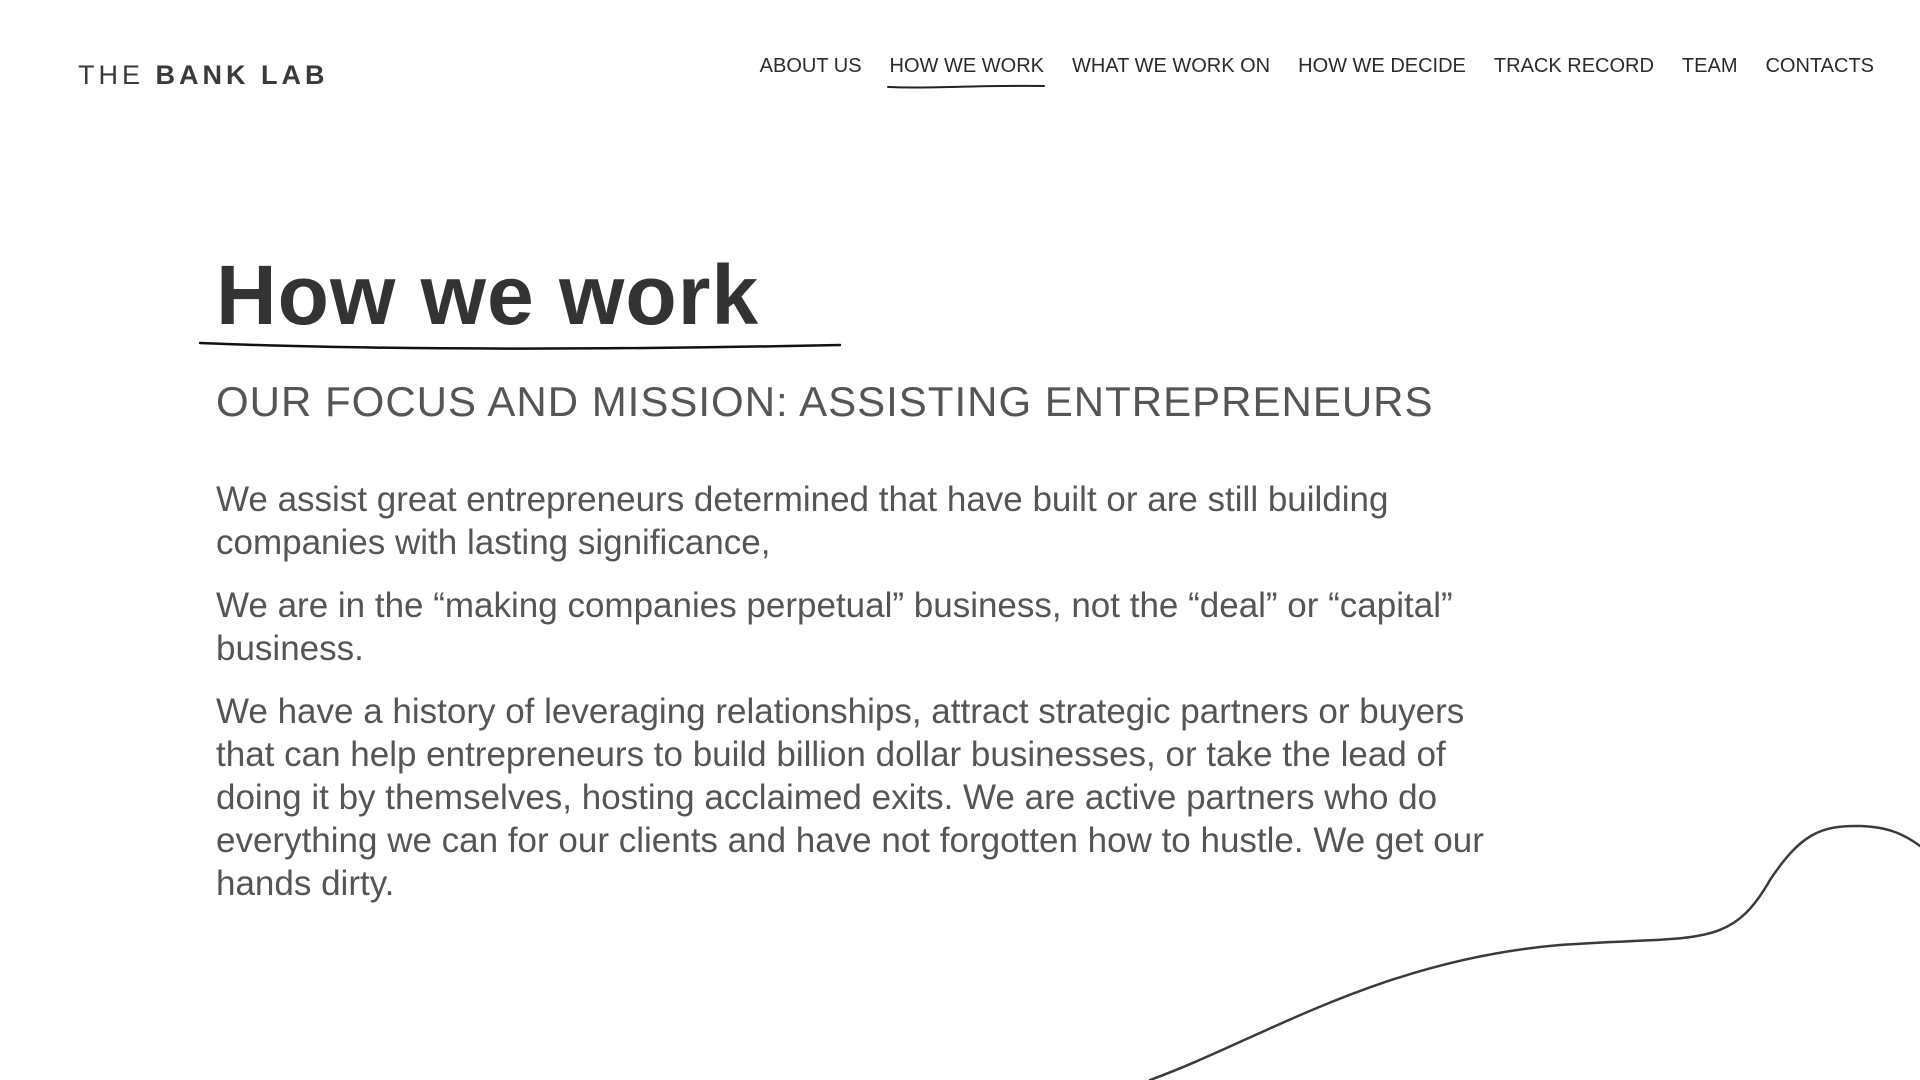 The height and width of the screenshot is (1080, 1920). What do you see at coordinates (488, 295) in the screenshot?
I see `page-title: How we work` at bounding box center [488, 295].